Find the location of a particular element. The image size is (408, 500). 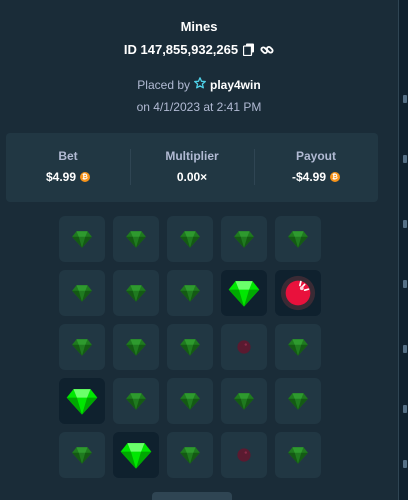

background-scroll-edge is located at coordinates (403, 250).